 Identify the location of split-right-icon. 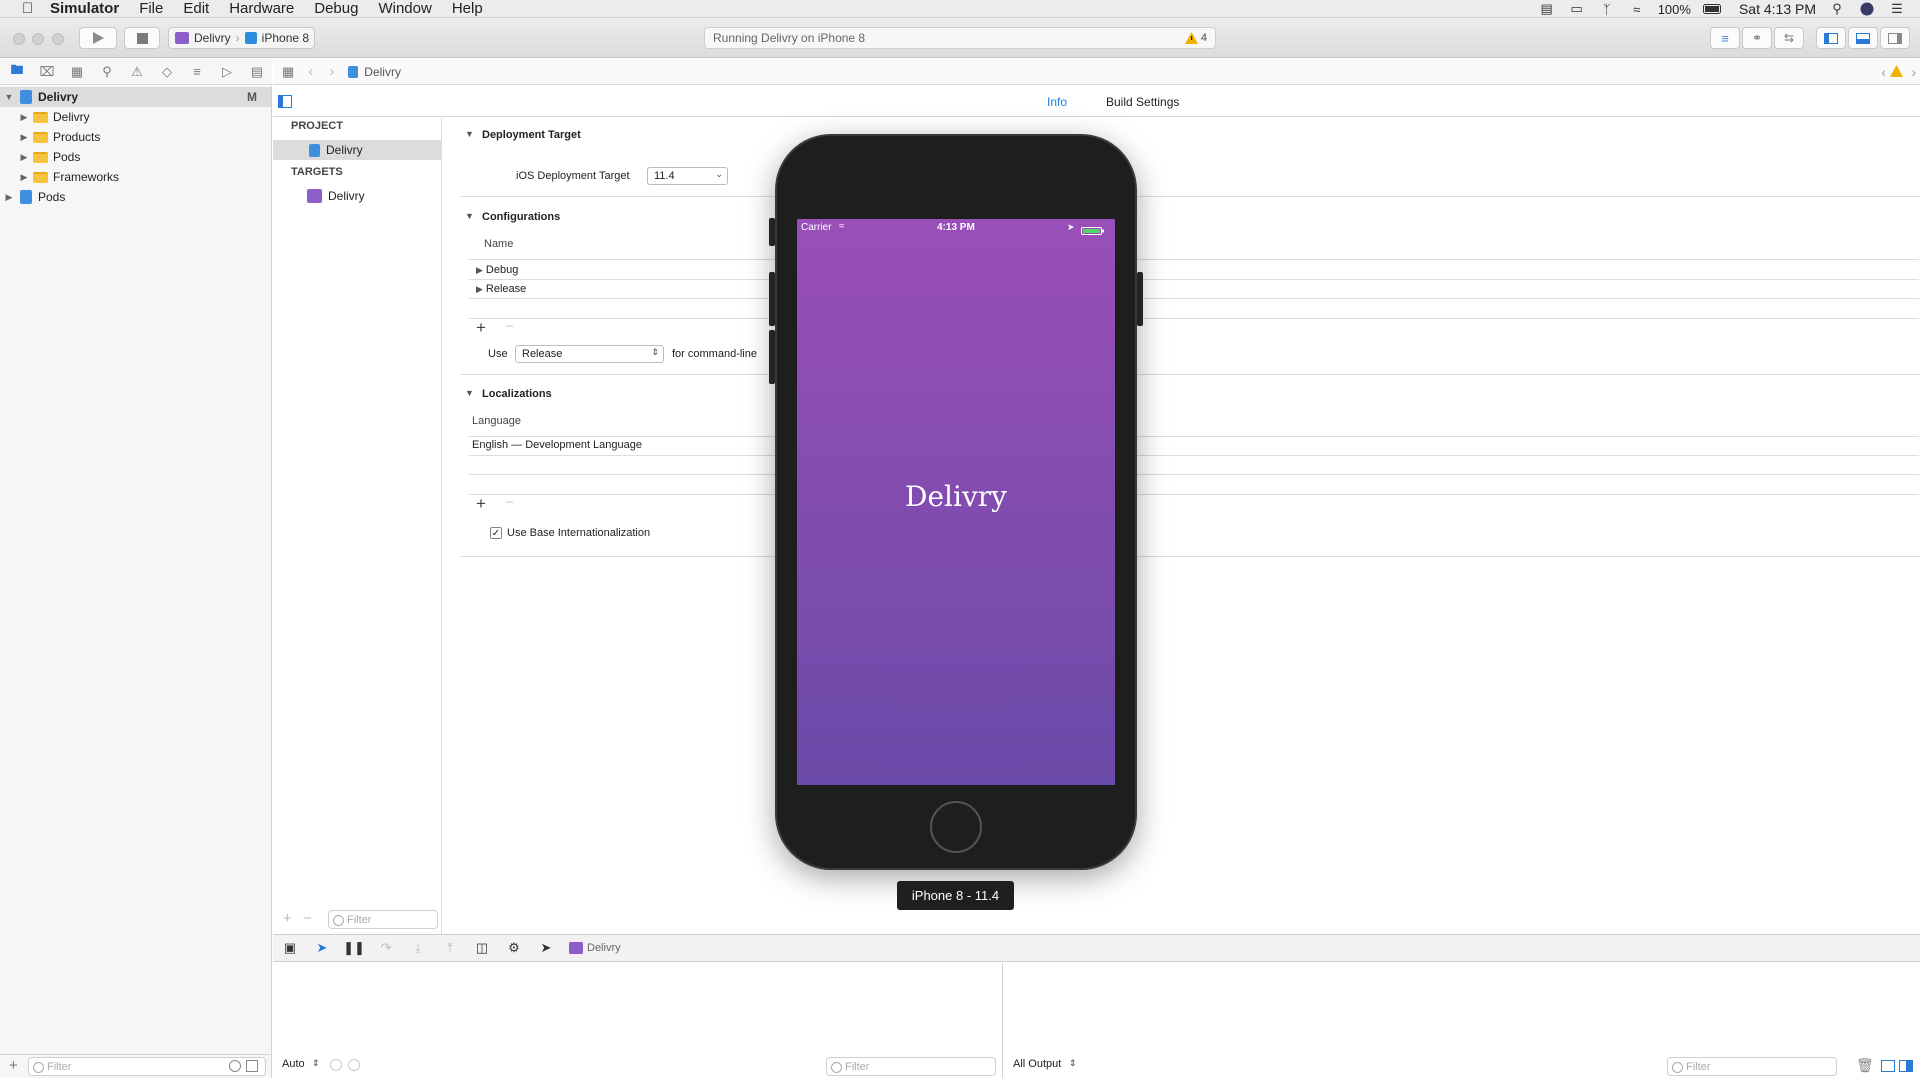
(1906, 1067).